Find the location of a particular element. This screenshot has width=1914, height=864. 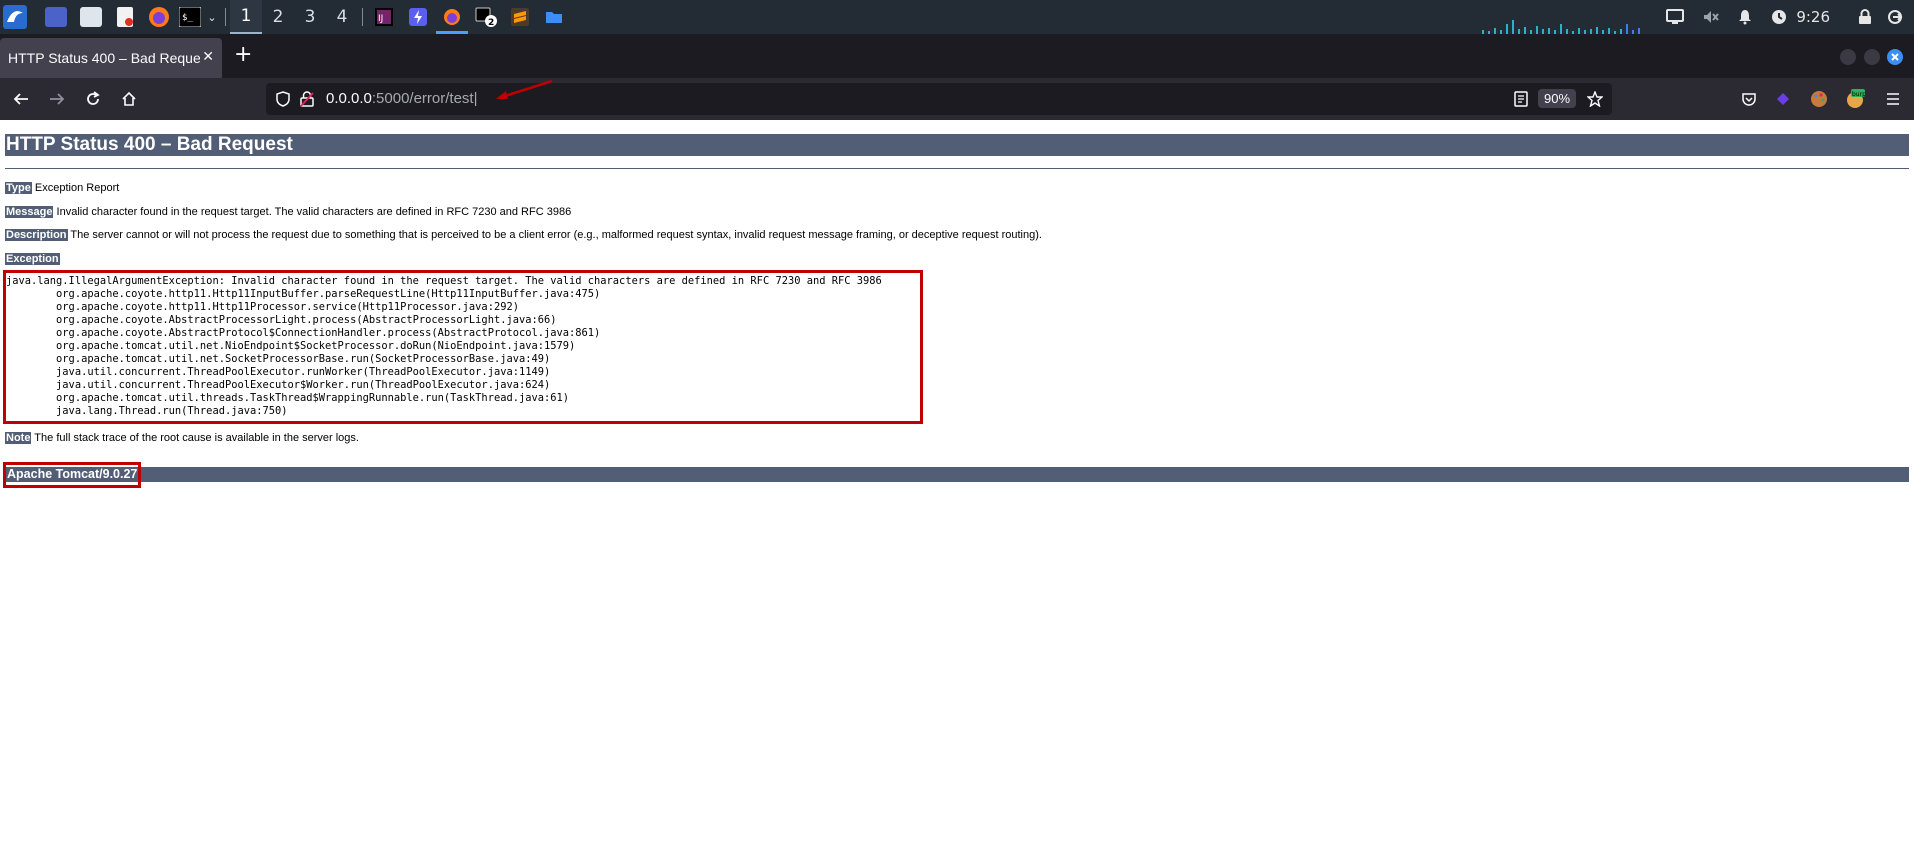

reload-icon is located at coordinates (93, 99).